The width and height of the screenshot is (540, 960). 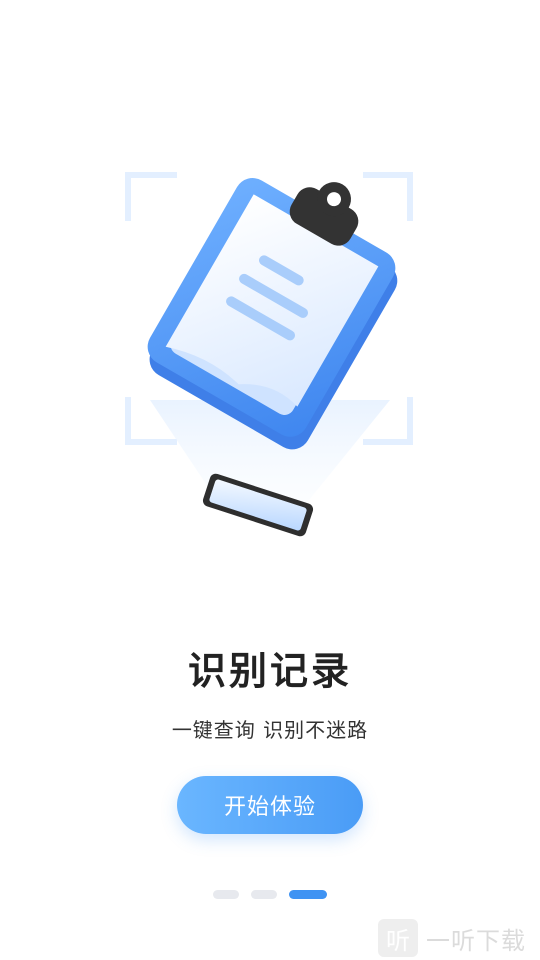 I want to click on onboarding-title: 识别记录, so click(x=269, y=671).